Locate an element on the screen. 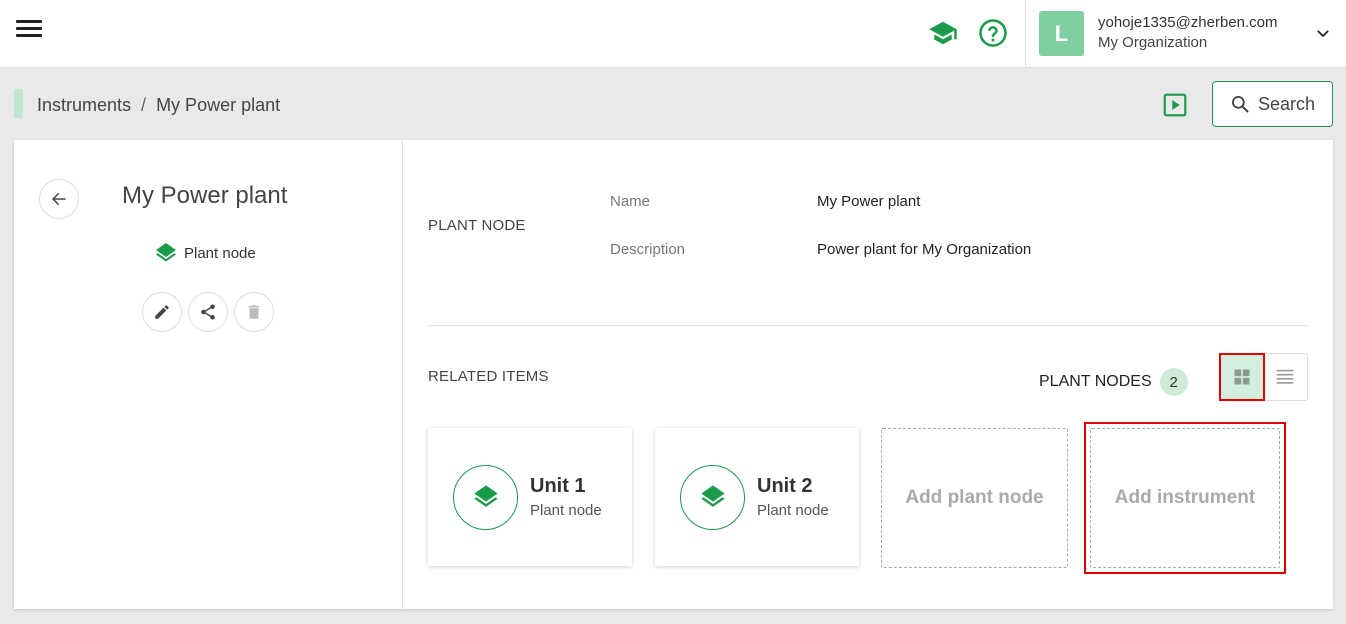 The width and height of the screenshot is (1346, 624). field-value-description: Power plant for My Organization is located at coordinates (924, 249).